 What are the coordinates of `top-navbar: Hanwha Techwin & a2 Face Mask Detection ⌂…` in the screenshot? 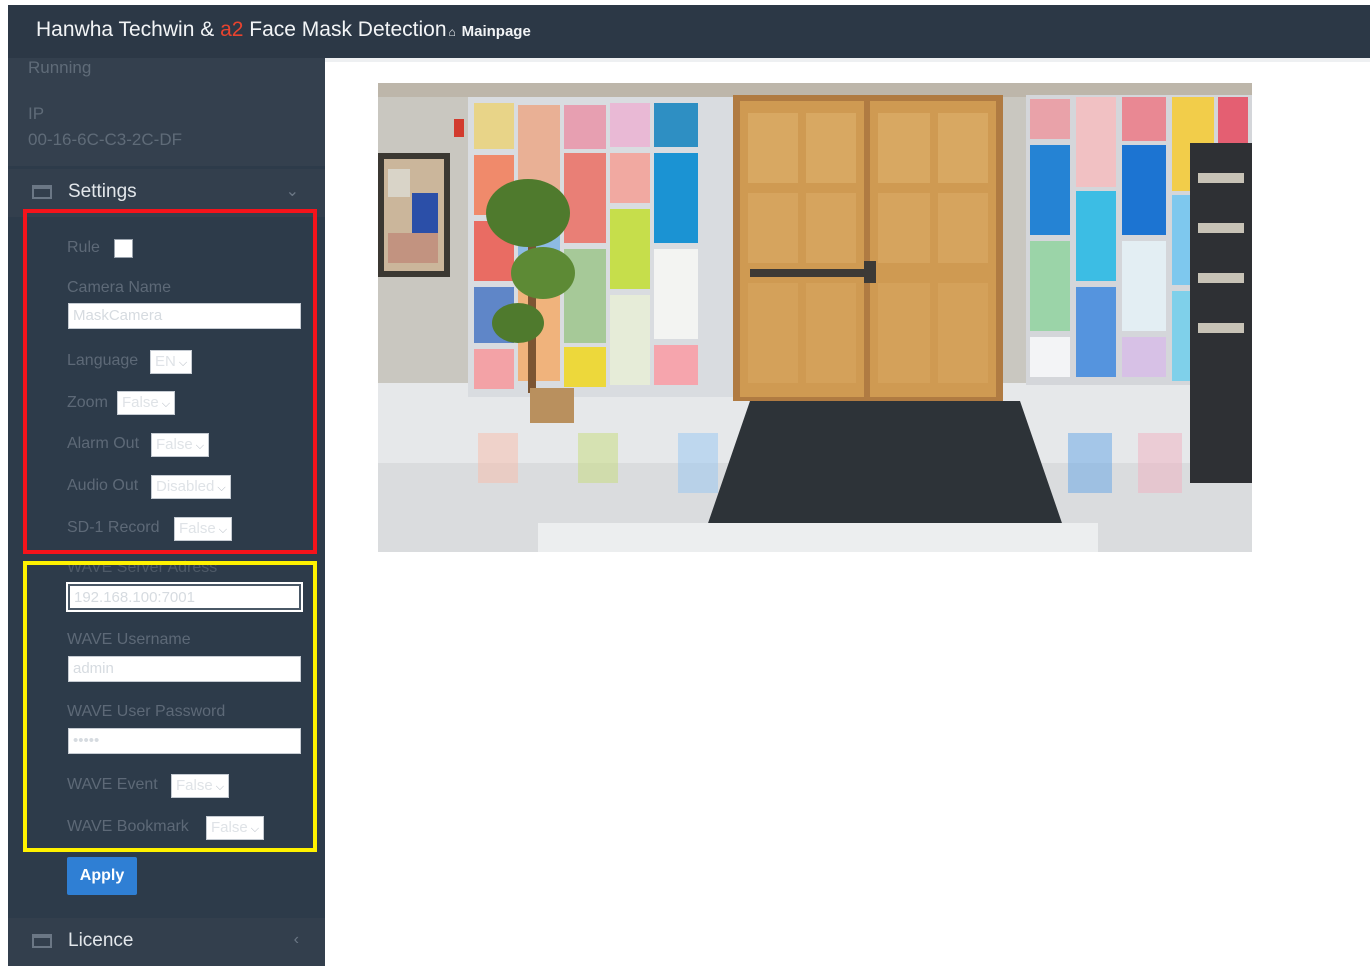 It's located at (689, 31).